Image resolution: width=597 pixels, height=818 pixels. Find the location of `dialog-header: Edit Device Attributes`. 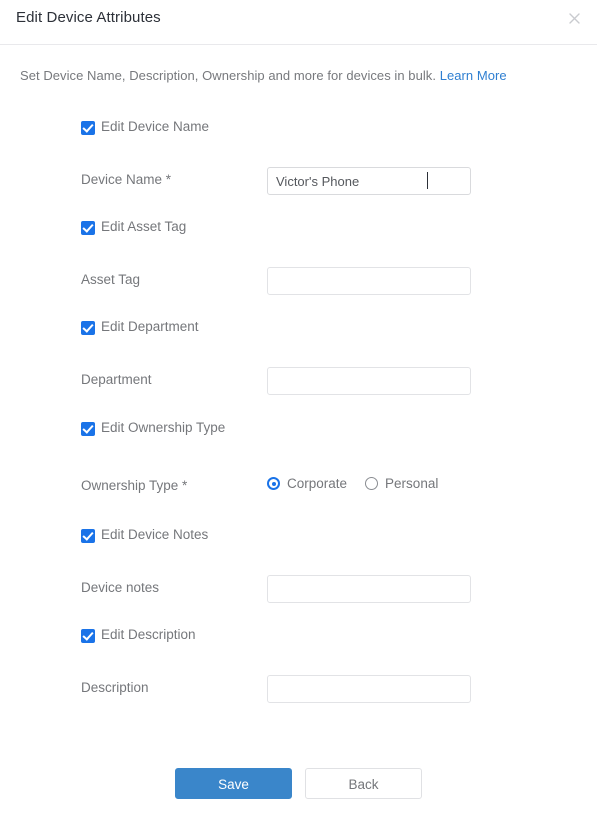

dialog-header: Edit Device Attributes is located at coordinates (298, 22).